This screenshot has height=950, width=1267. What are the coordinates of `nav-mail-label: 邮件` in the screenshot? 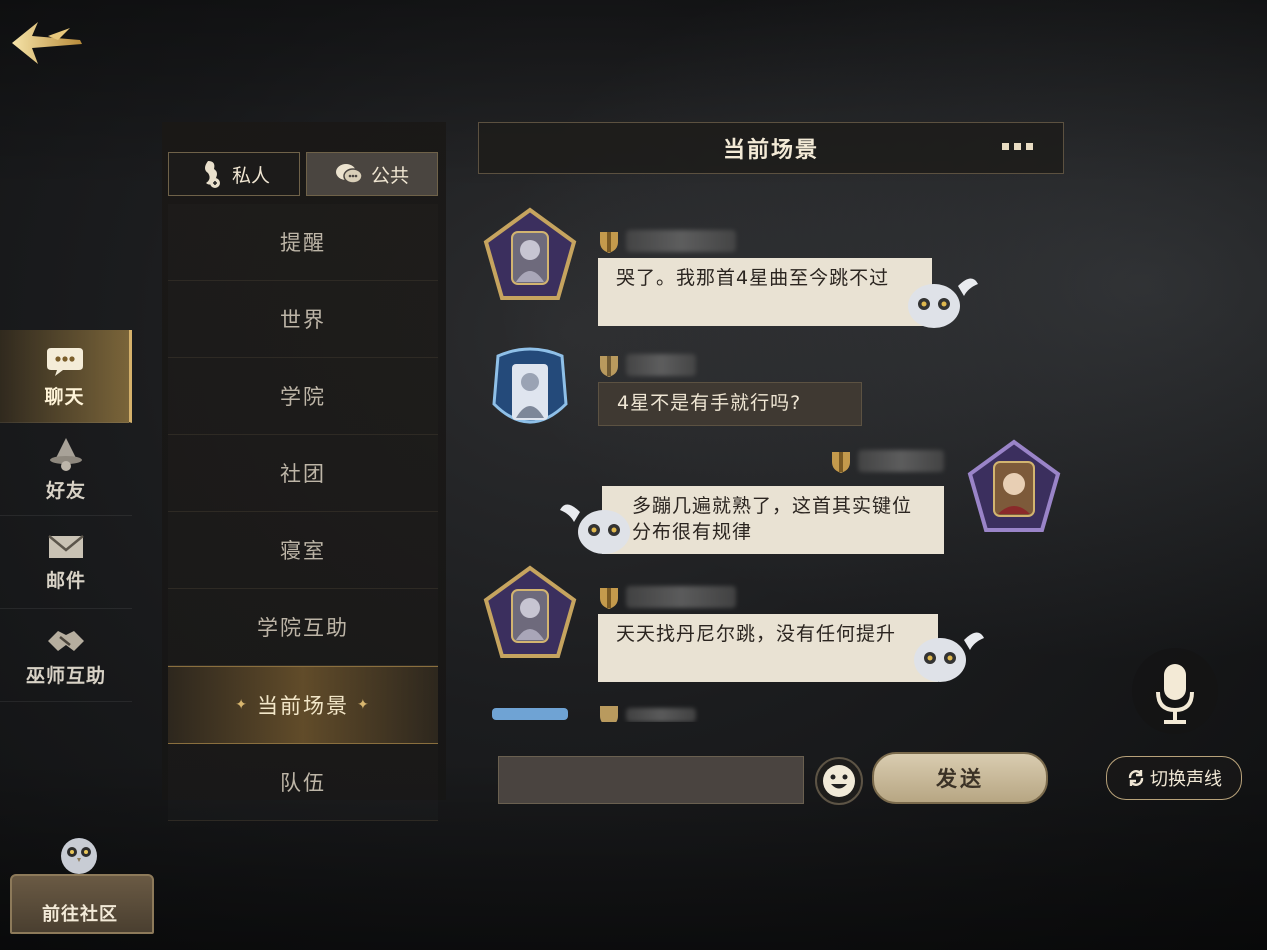 It's located at (65, 580).